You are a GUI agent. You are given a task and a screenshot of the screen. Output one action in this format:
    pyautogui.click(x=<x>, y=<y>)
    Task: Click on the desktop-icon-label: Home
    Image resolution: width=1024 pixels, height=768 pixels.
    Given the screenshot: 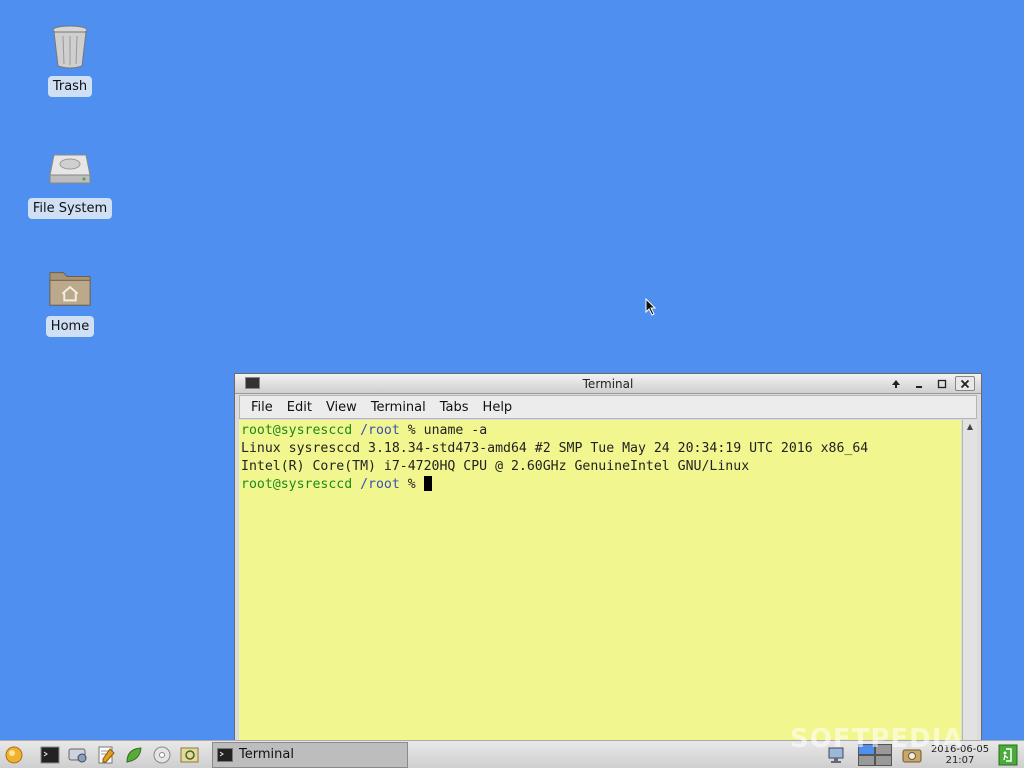 What is the action you would take?
    pyautogui.click(x=70, y=326)
    